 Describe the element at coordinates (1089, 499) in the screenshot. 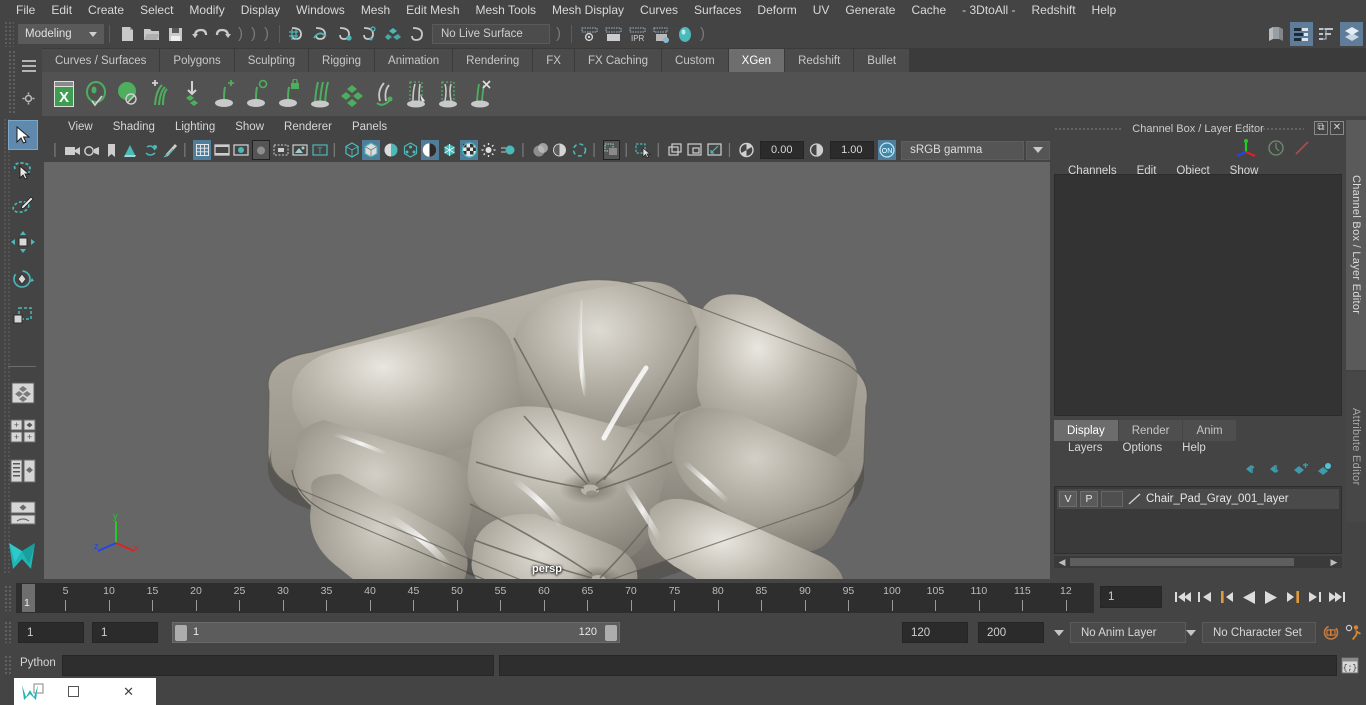

I see `layer-playback-toggle: P` at that location.